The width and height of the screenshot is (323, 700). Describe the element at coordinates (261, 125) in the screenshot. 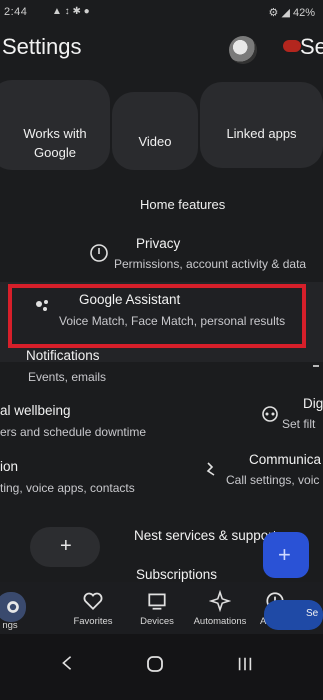

I see `card-linked-apps: Linked apps` at that location.